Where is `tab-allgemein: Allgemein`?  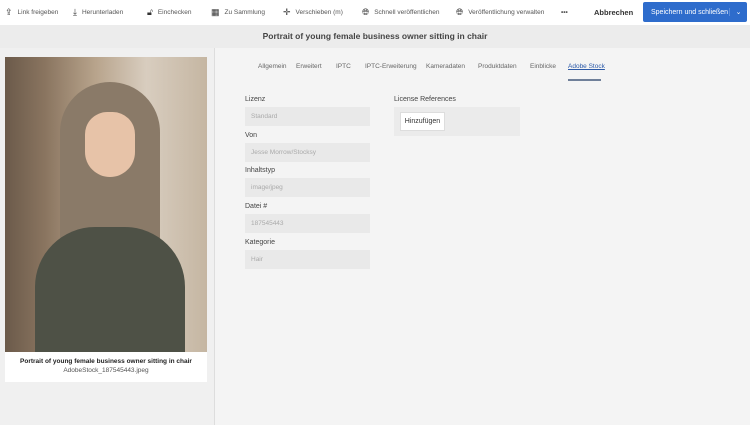
tab-allgemein: Allgemein is located at coordinates (272, 72).